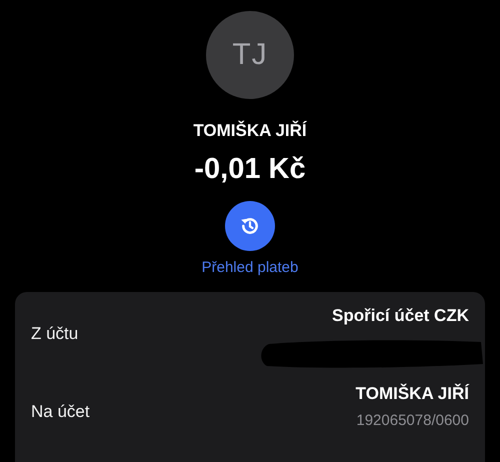 This screenshot has width=500, height=462. What do you see at coordinates (250, 131) in the screenshot?
I see `payee-name: TOMIŠKA JIŘÍ` at bounding box center [250, 131].